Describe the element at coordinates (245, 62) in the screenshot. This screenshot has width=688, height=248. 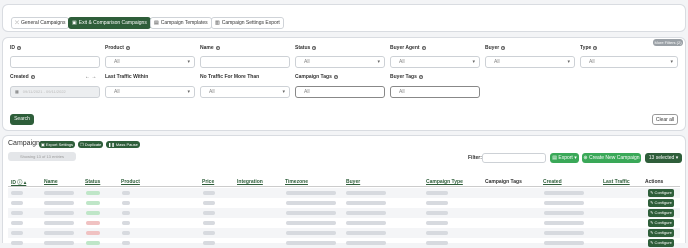
I see `name-input` at that location.